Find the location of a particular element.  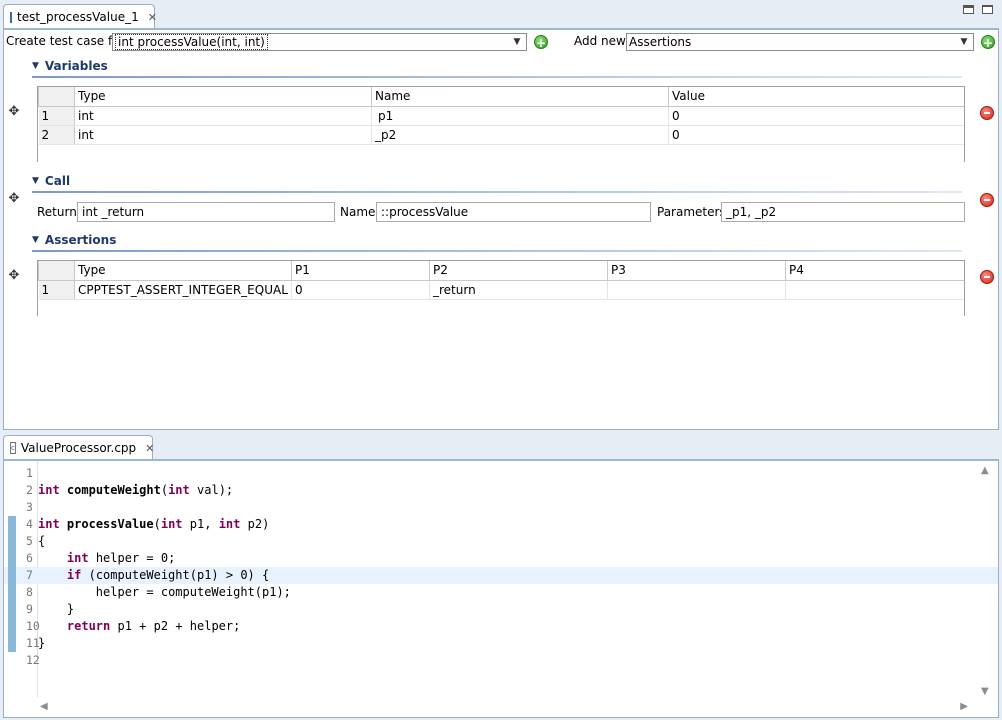

view-controls is located at coordinates (978, 9).